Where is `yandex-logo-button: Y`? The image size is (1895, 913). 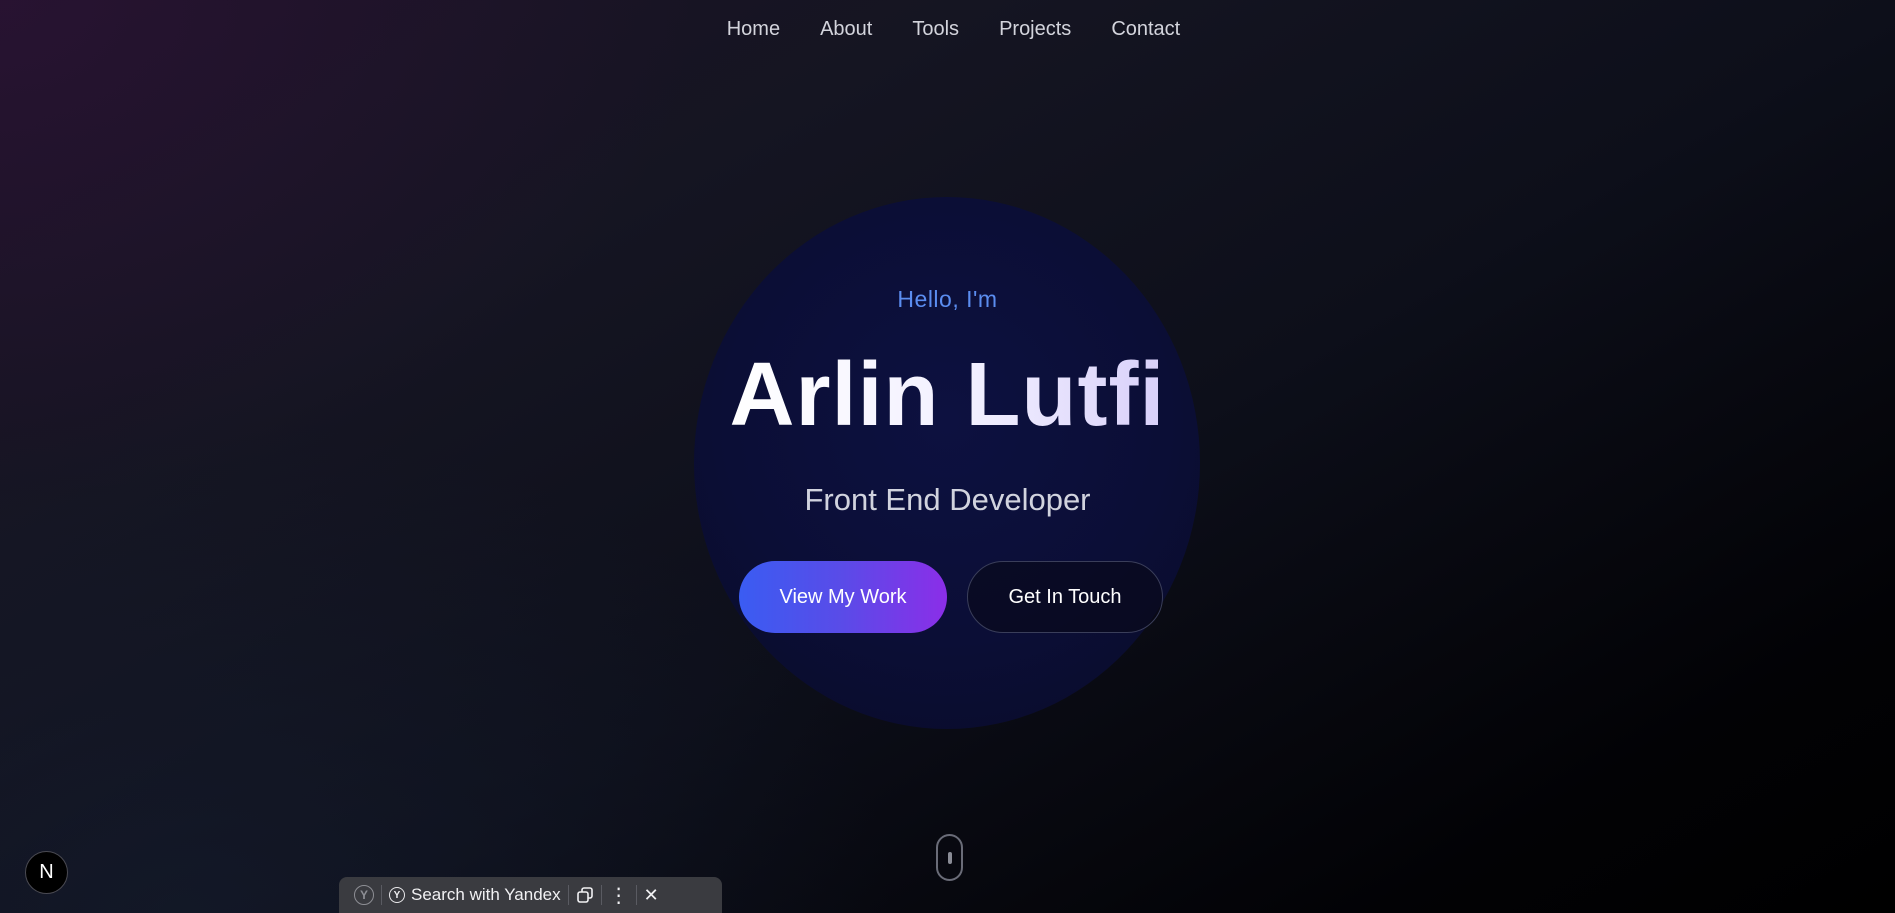
yandex-logo-button: Y is located at coordinates (364, 895).